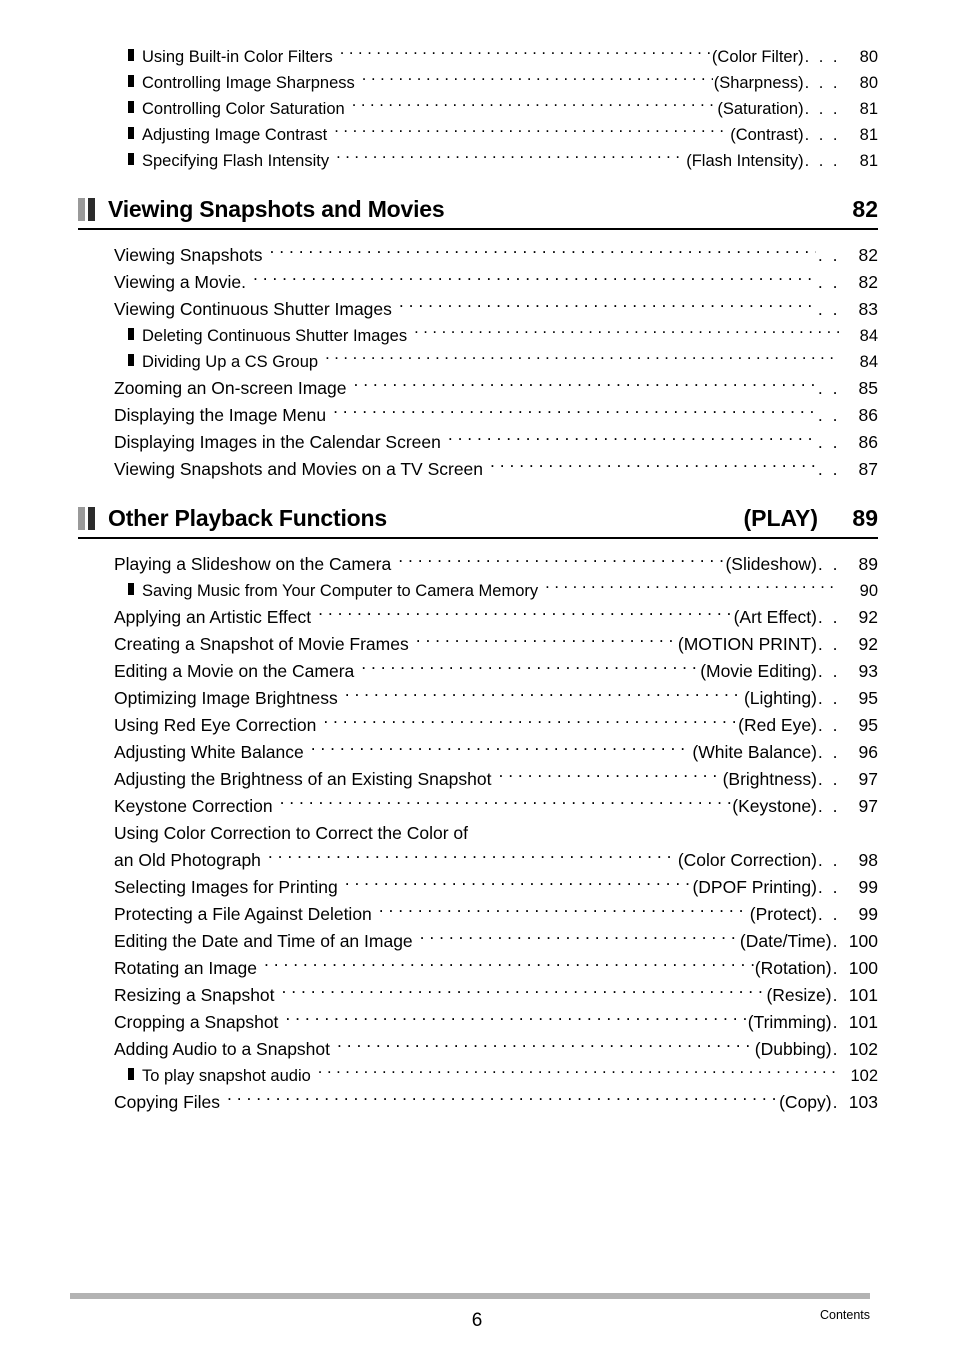 The width and height of the screenshot is (954, 1357). What do you see at coordinates (478, 212) in the screenshot?
I see `toc-section-header: Viewing Snapshots and Movies 82` at bounding box center [478, 212].